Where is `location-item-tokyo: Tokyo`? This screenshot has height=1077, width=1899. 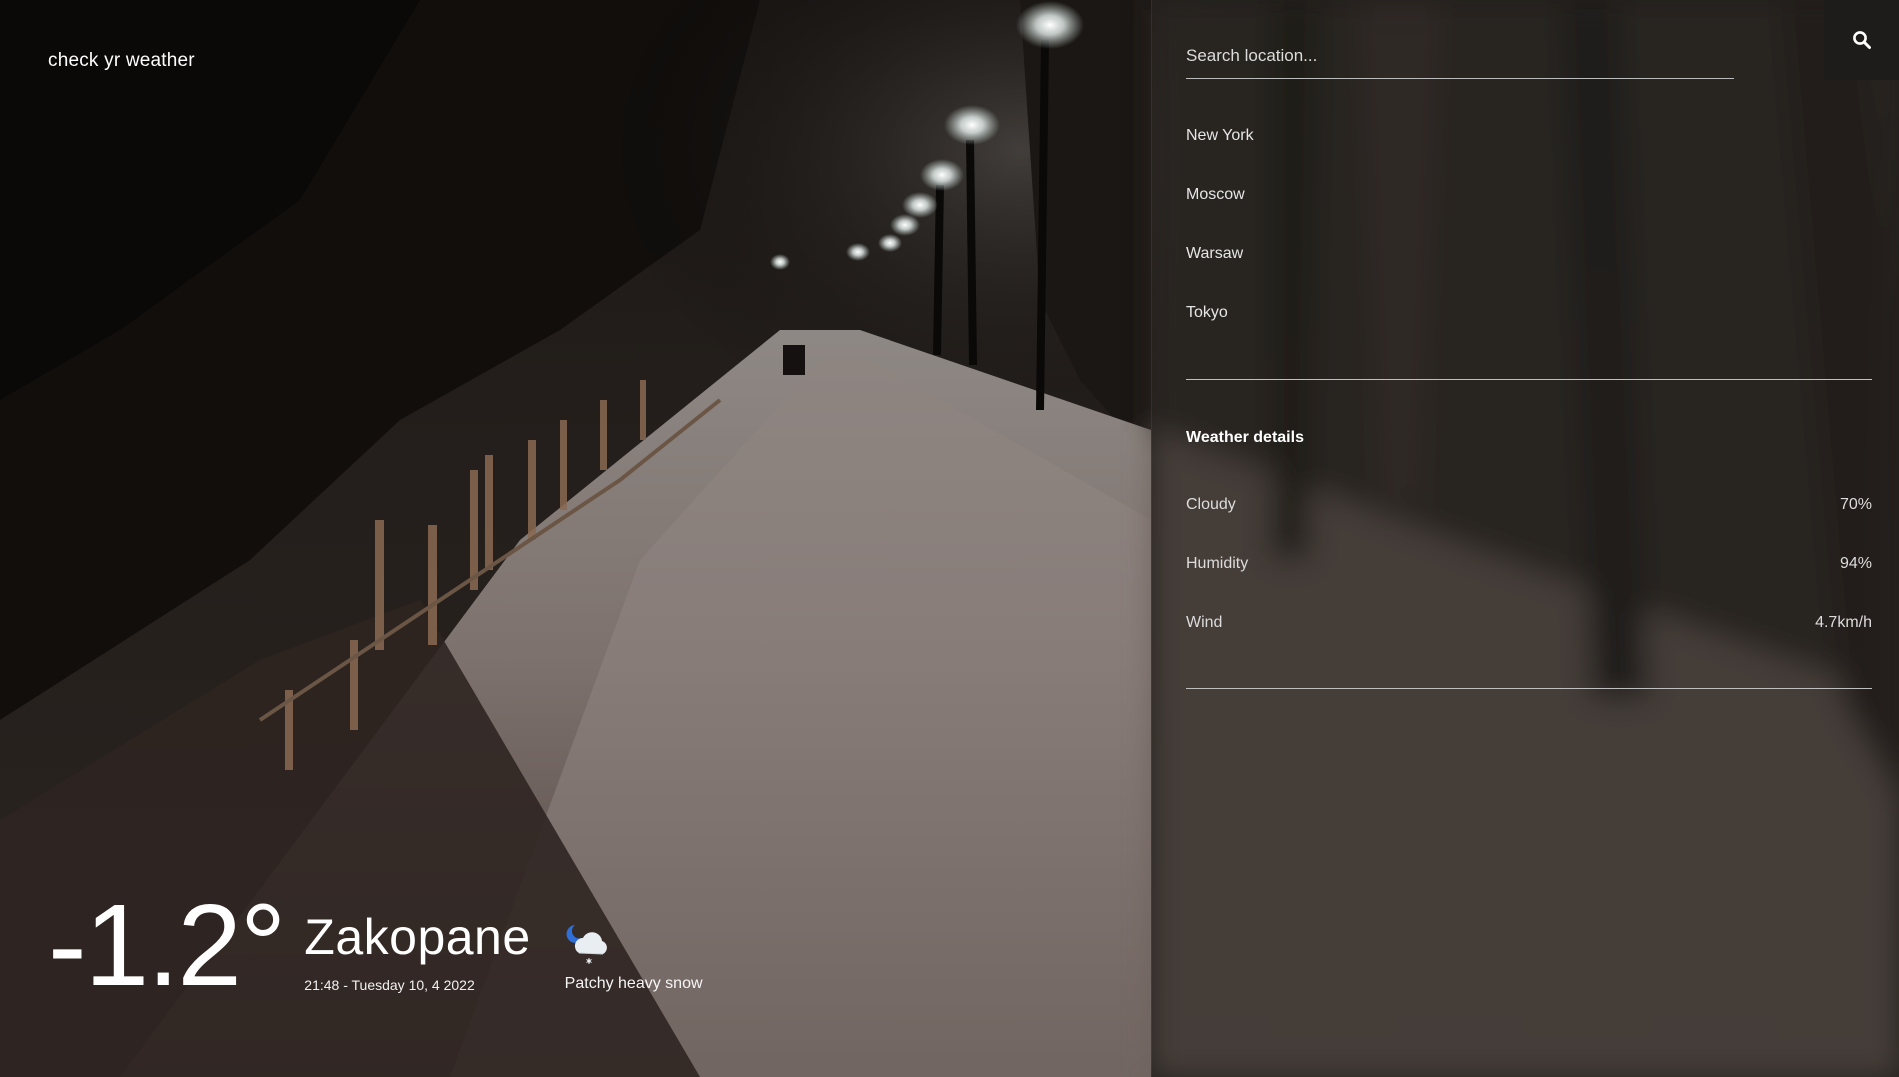 location-item-tokyo: Tokyo is located at coordinates (1220, 333).